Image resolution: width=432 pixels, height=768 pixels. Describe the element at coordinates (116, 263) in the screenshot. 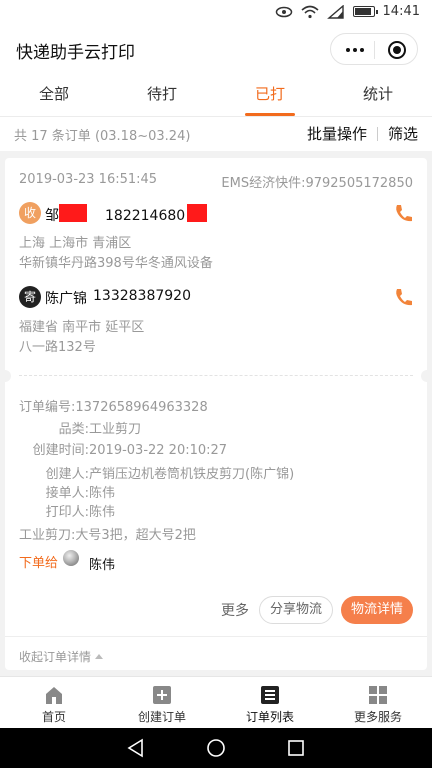

I see `receiver-address-line2: 华新镇华丹路398号华冬通风设备` at that location.